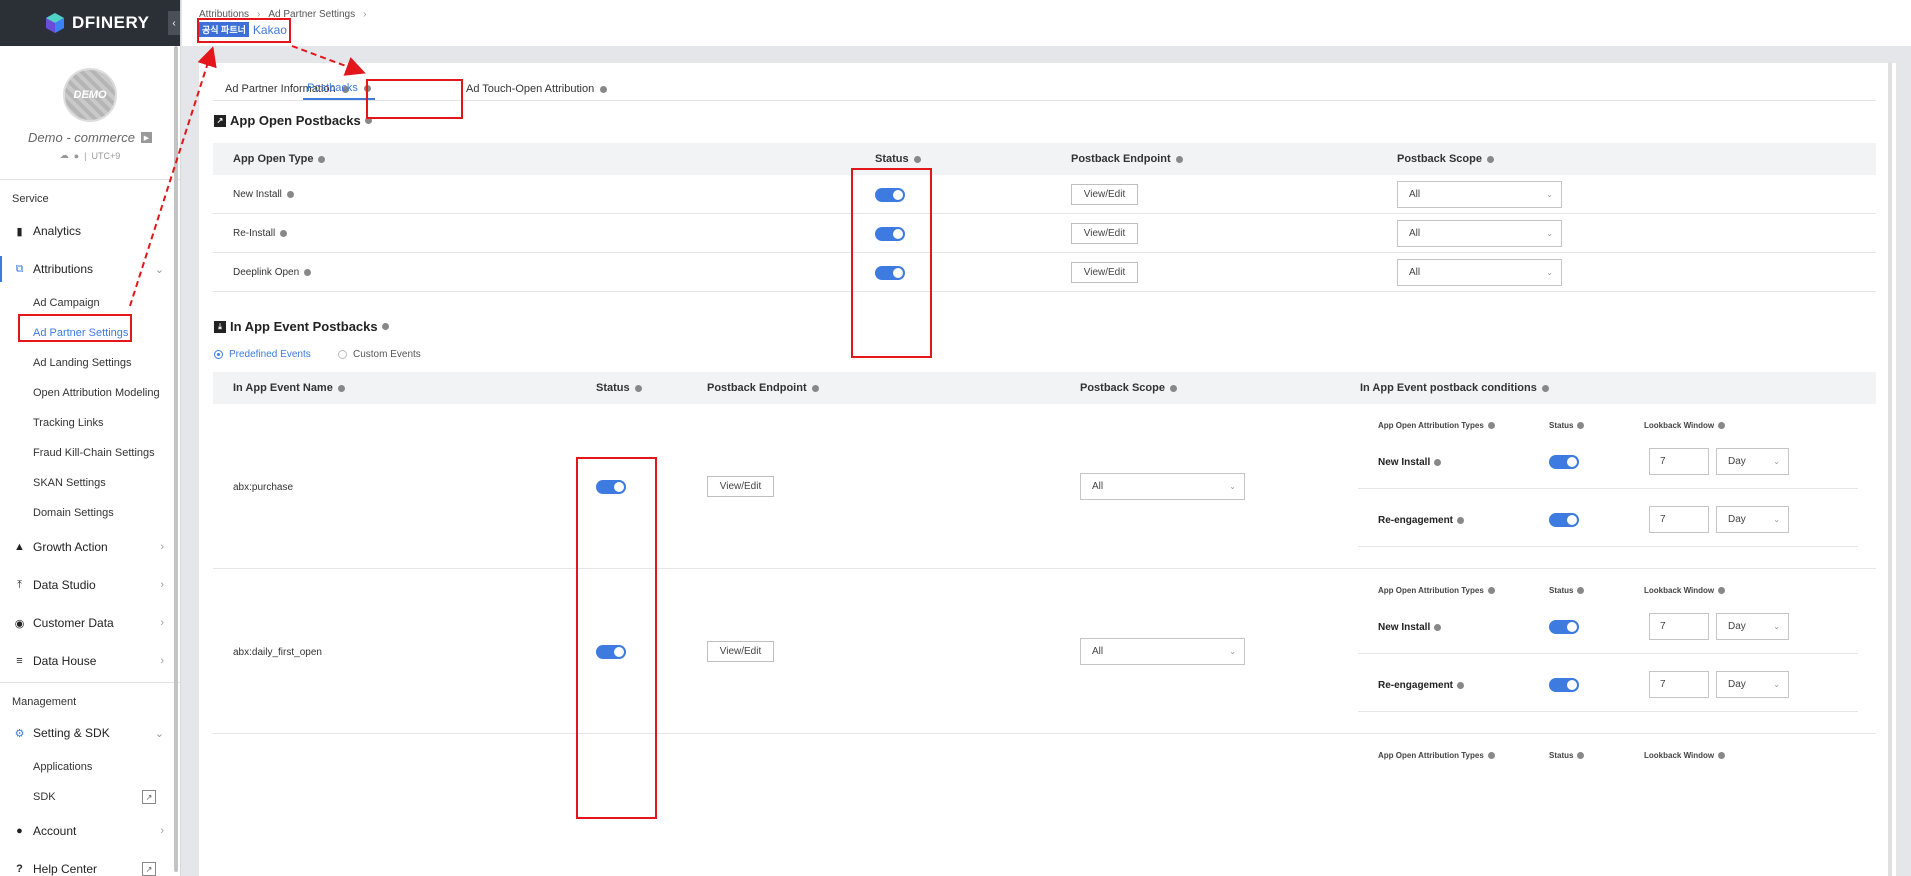 The image size is (1911, 876). Describe the element at coordinates (90, 733) in the screenshot. I see `sidebar-item-setting-sdk: ⚙ Setting & SDK ⌄` at that location.